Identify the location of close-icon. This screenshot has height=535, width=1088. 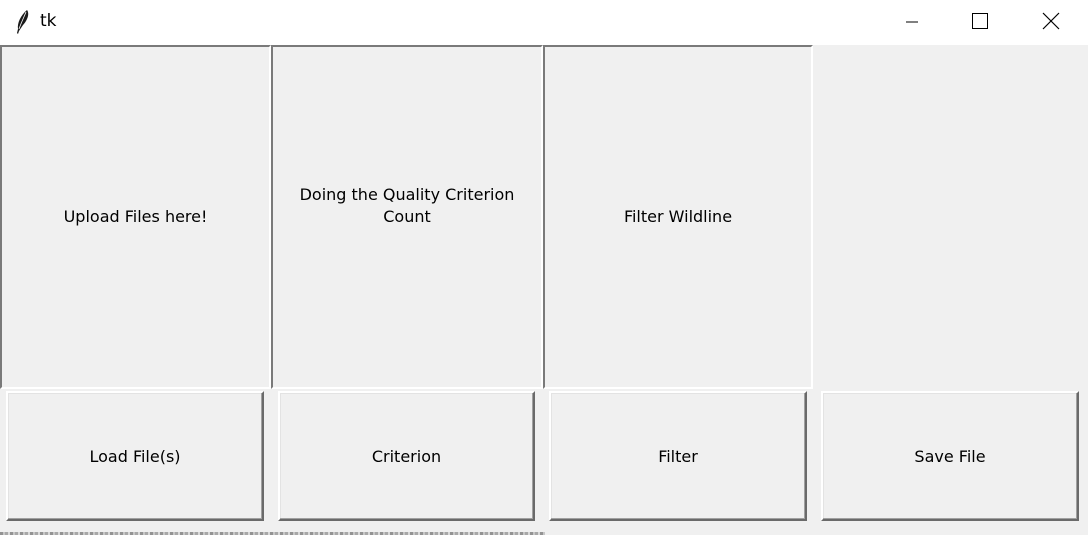
(1051, 23).